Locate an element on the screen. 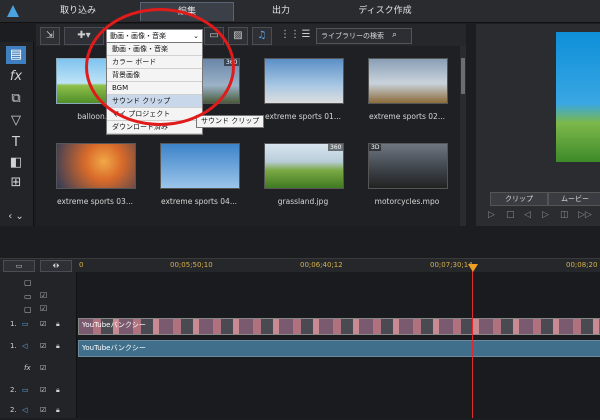 The height and width of the screenshot is (420, 600). 3d-badge: 3D is located at coordinates (375, 147).